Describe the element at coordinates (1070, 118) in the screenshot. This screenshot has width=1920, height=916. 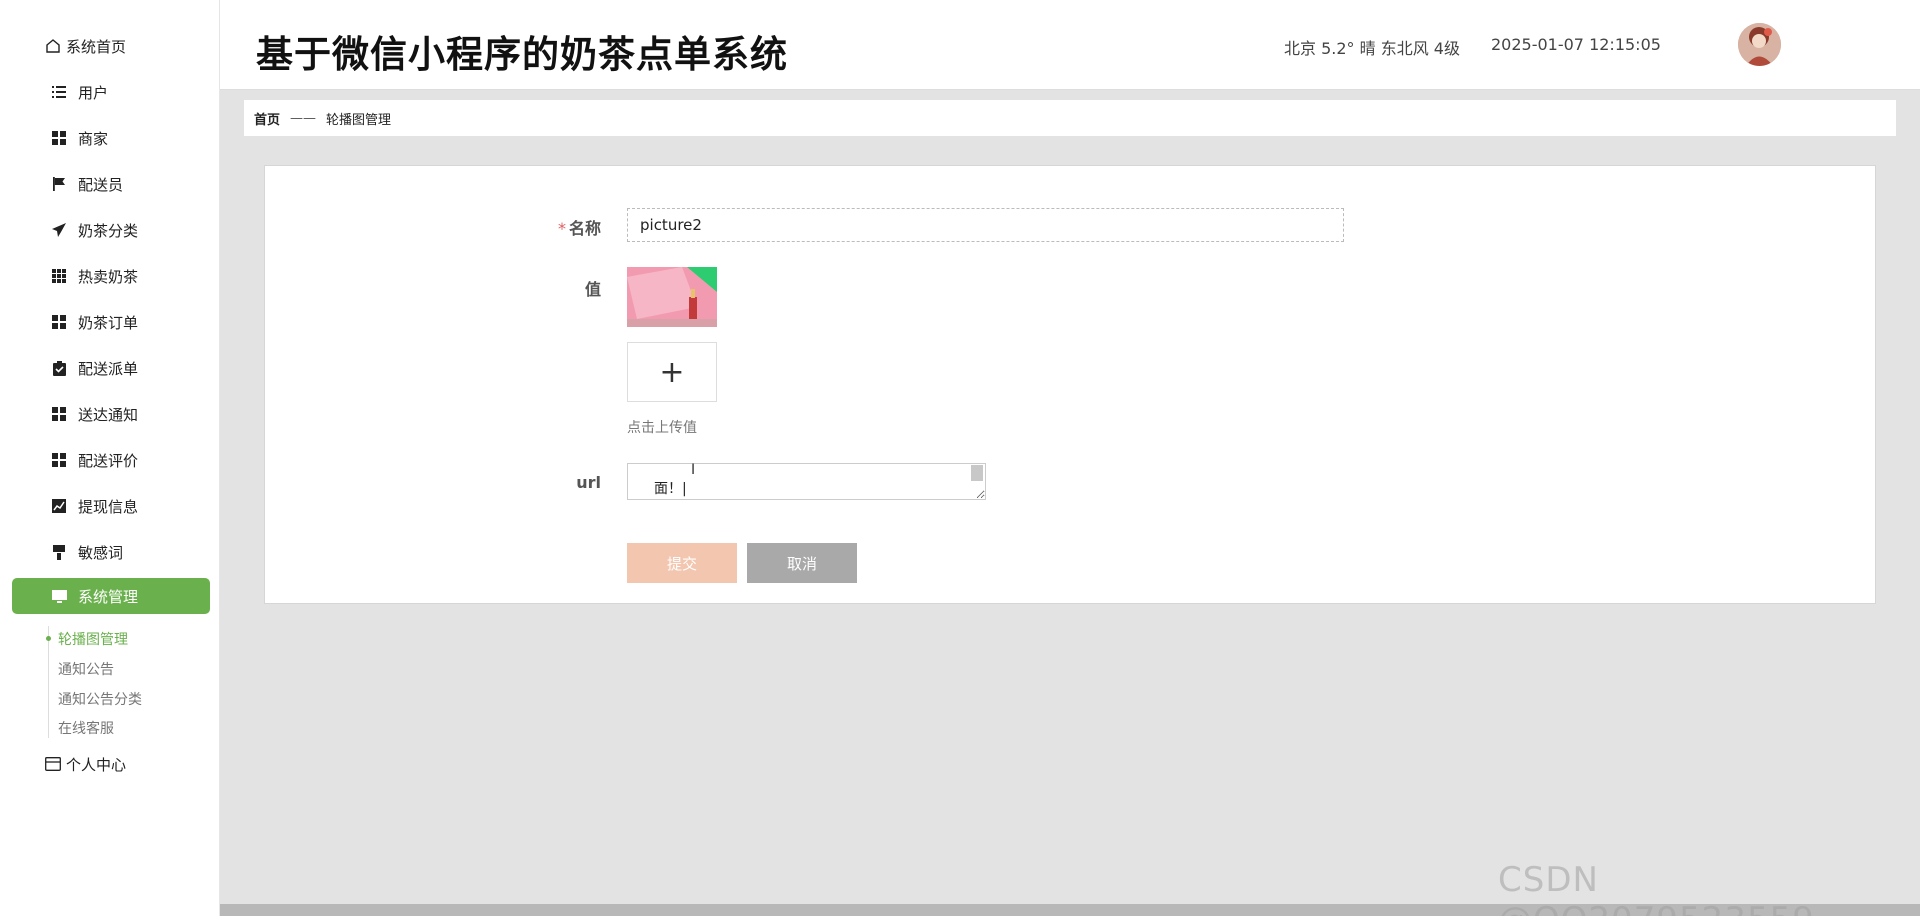
I see `breadcrumb: 首页 —— 轮播图管理` at that location.